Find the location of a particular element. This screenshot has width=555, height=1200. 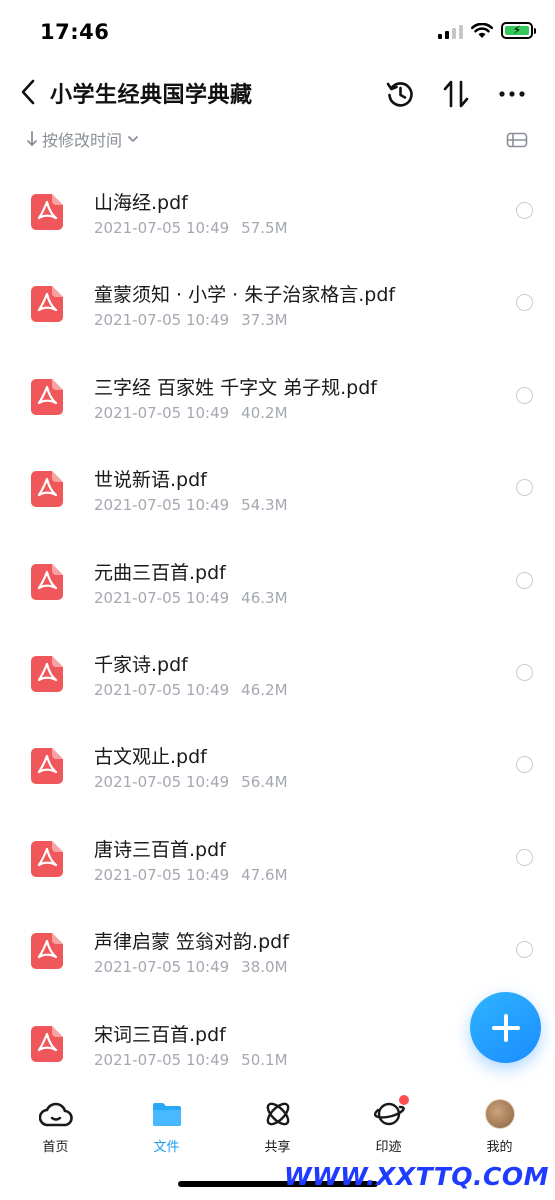

tab-label: 我的 is located at coordinates (499, 1147).